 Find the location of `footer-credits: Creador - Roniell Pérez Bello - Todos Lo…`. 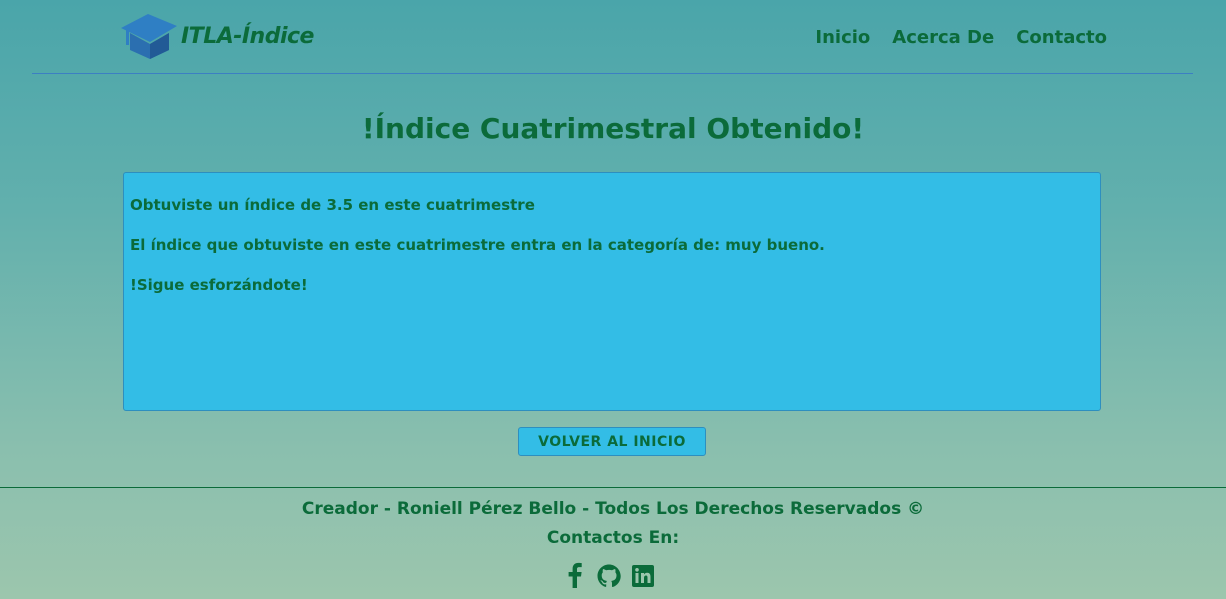

footer-credits: Creador - Roniell Pérez Bello - Todos Lo… is located at coordinates (613, 509).